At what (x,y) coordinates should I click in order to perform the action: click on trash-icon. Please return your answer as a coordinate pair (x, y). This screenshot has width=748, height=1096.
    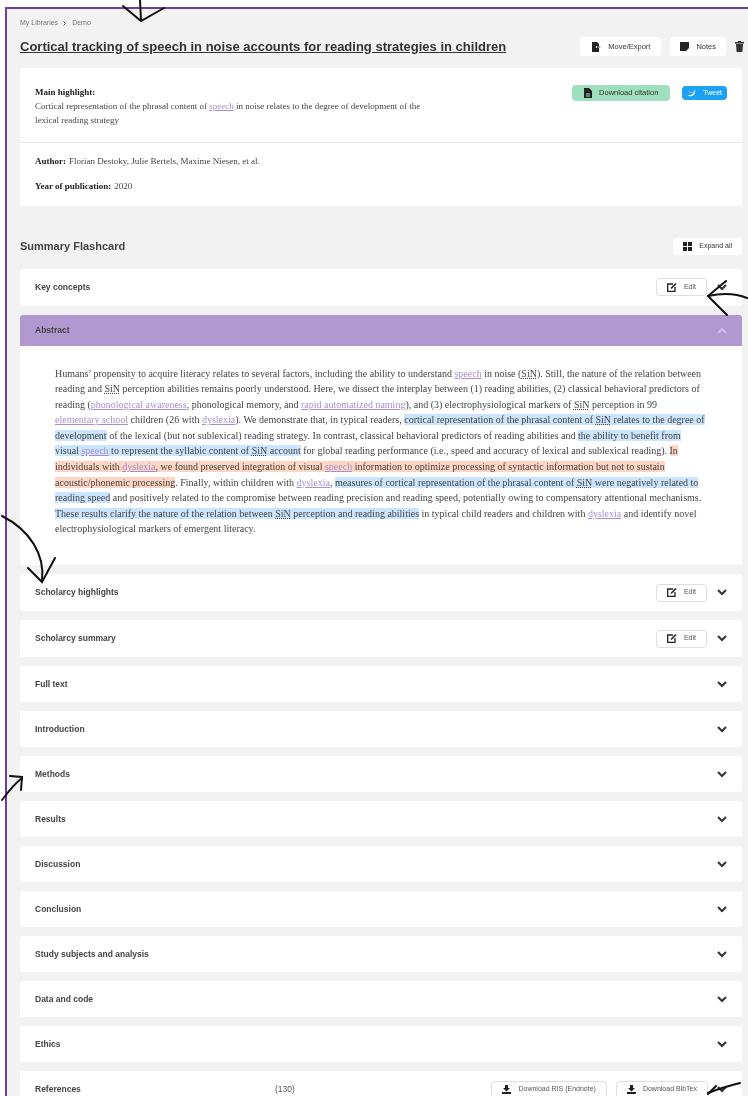
    Looking at the image, I should click on (739, 46).